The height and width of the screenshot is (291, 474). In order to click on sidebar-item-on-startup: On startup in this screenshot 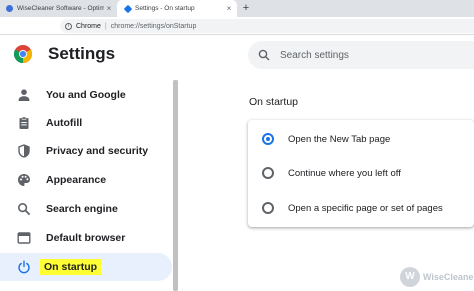, I will do `click(86, 267)`.